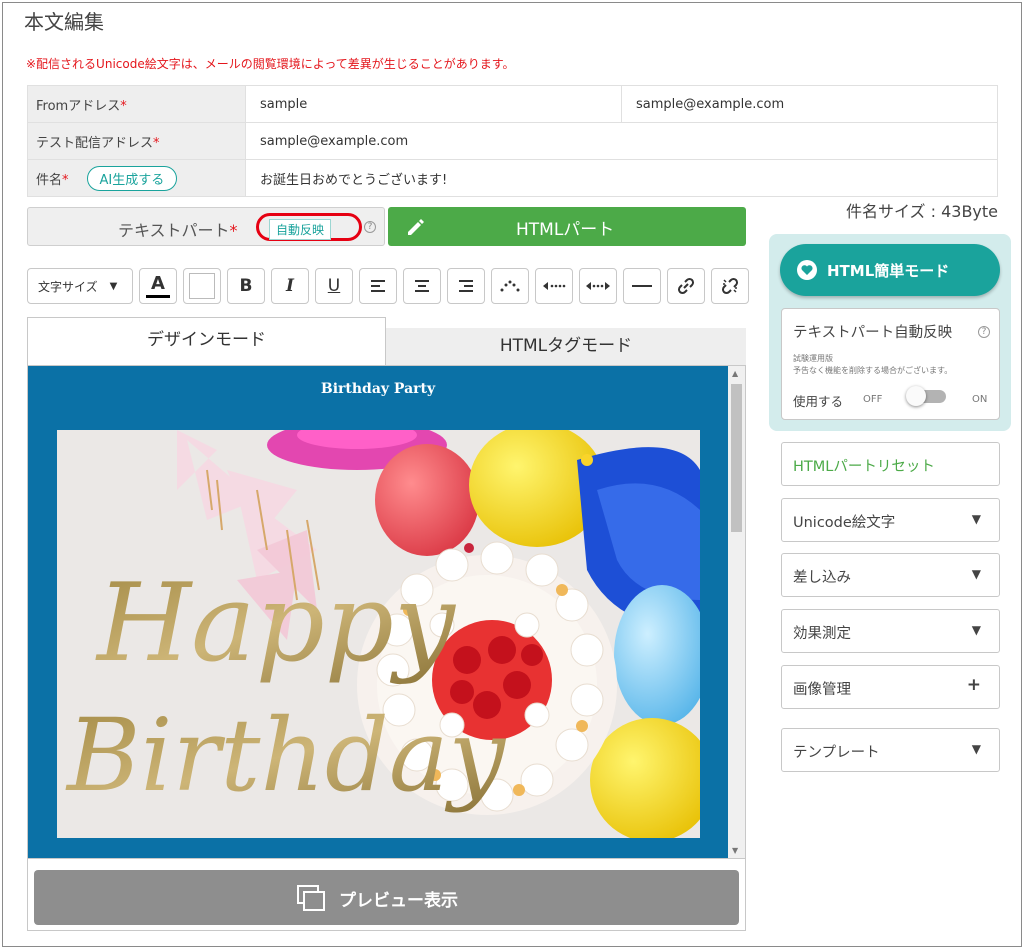  I want to click on auto-reflect-toggle, so click(927, 396).